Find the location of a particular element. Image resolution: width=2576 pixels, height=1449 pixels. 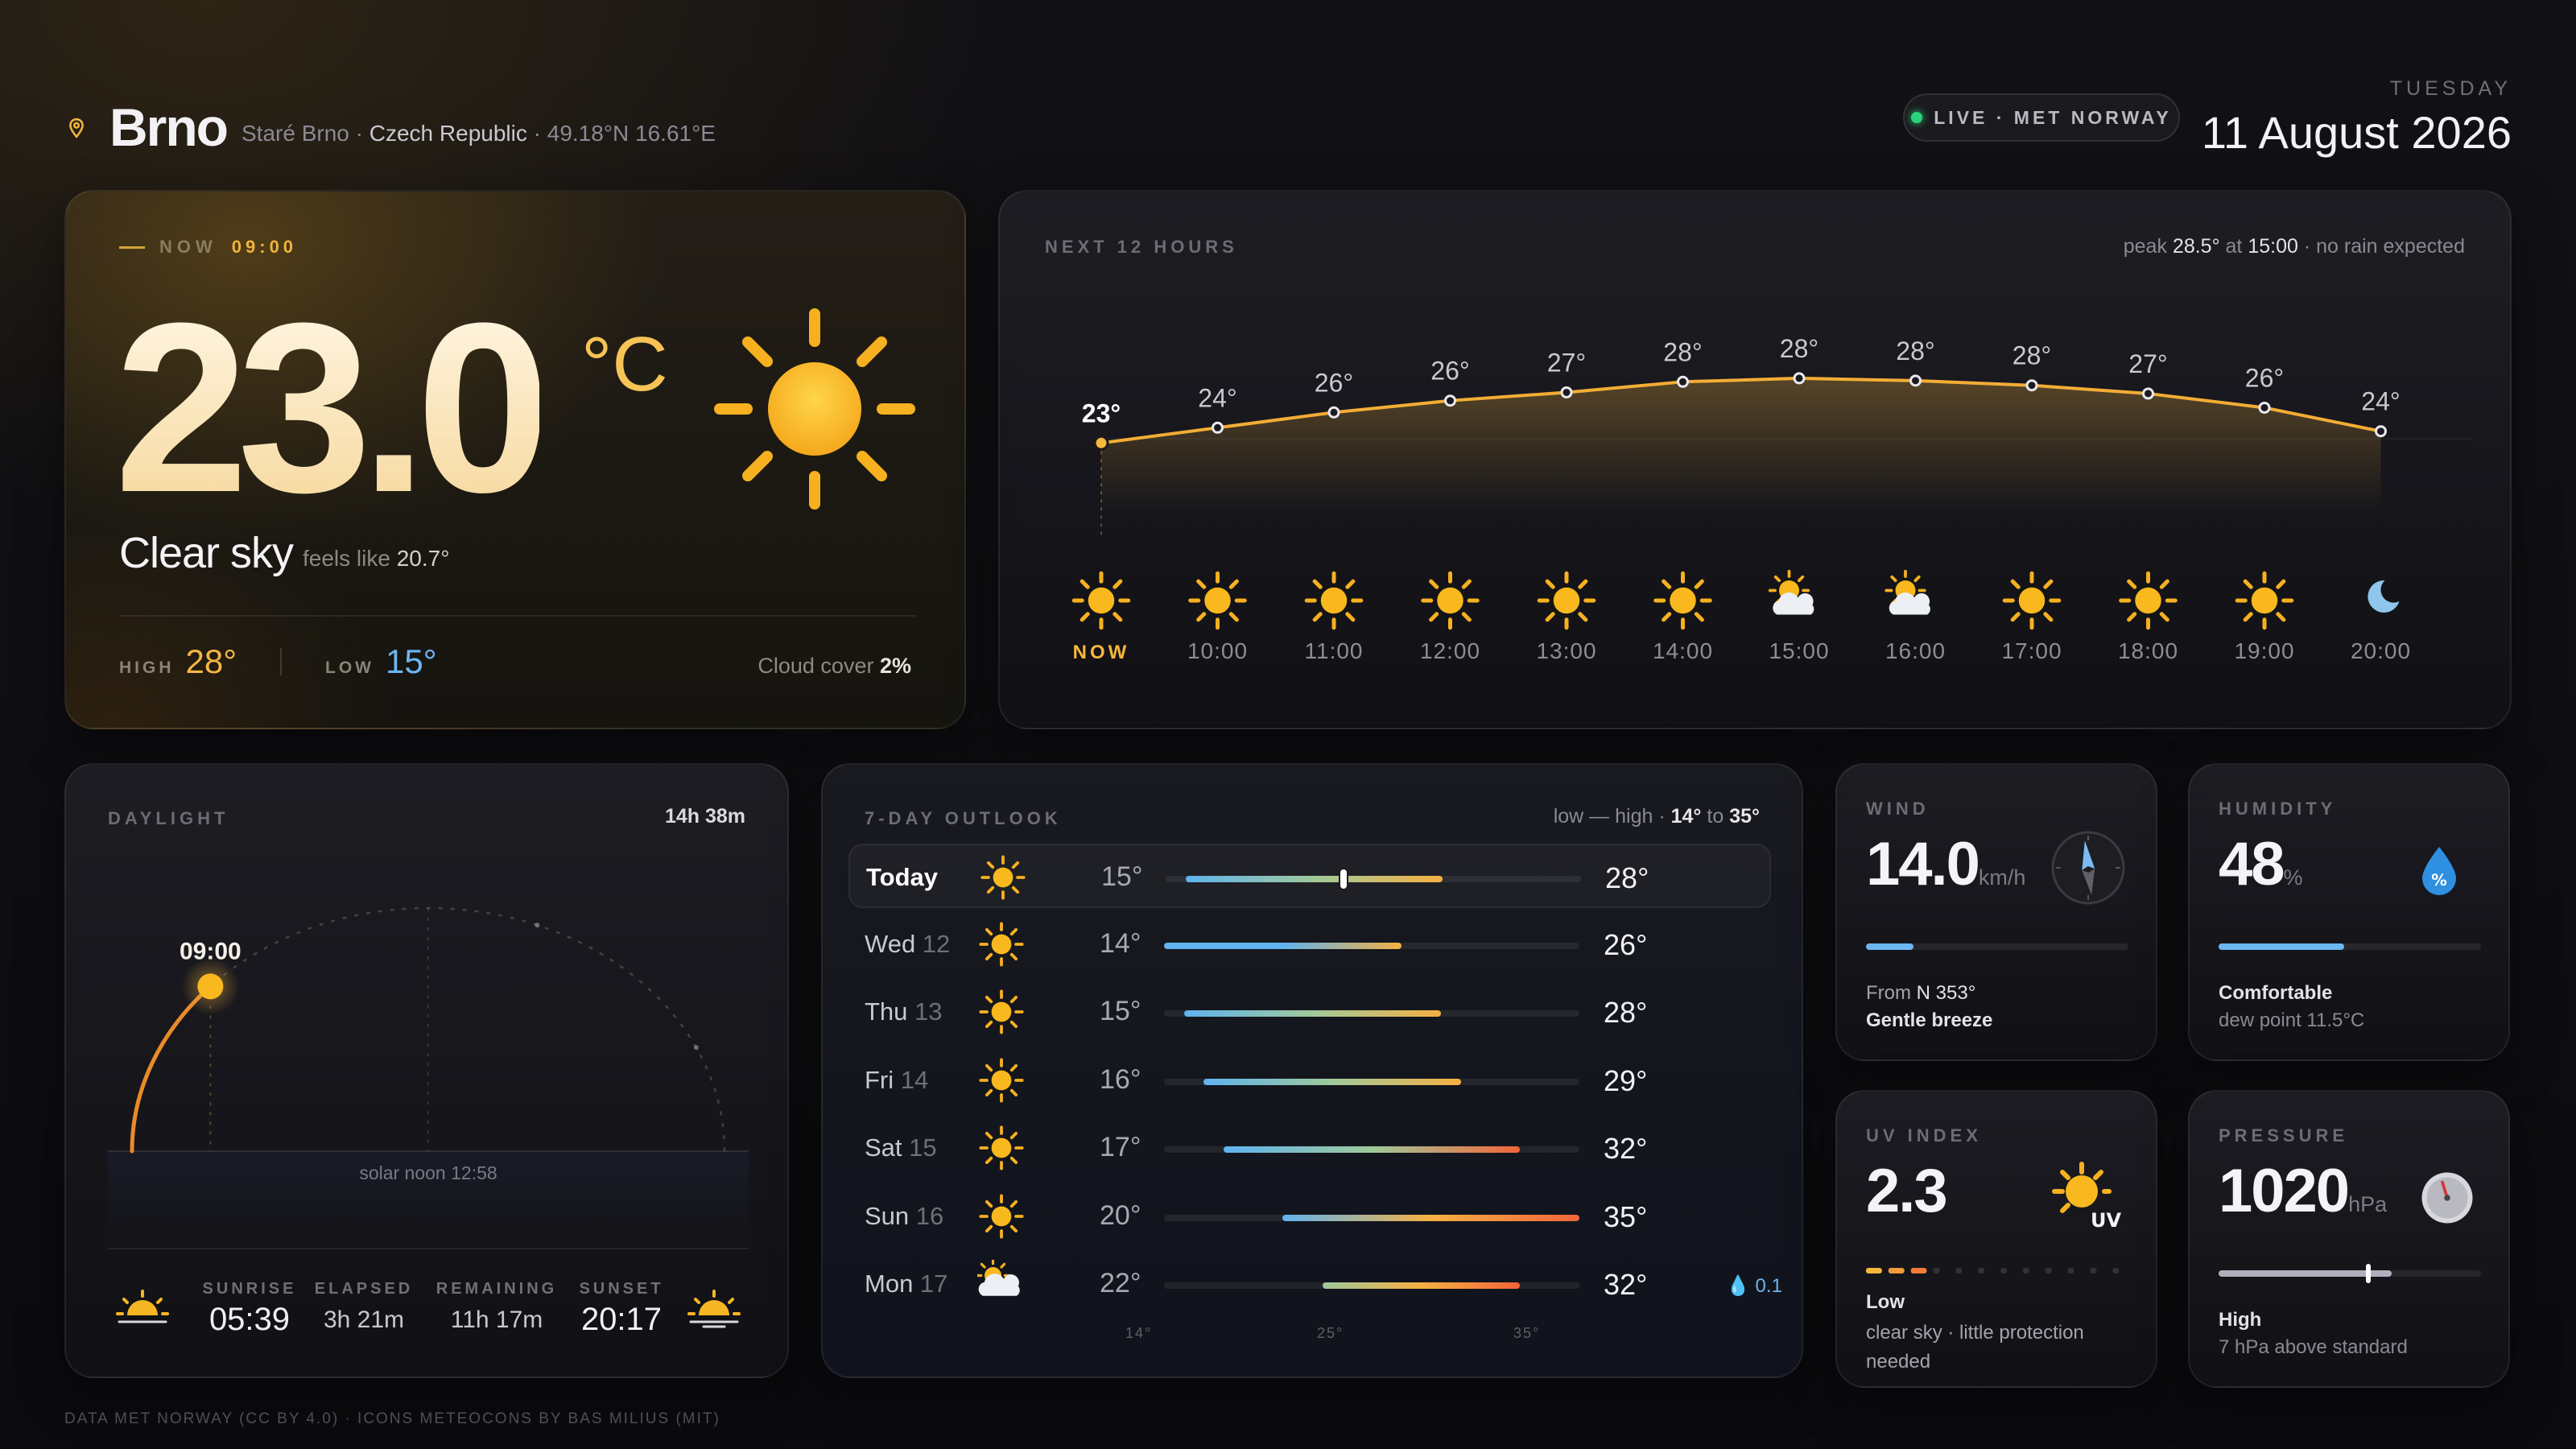

outlook-rain: 💧 0.1 is located at coordinates (1754, 1286).